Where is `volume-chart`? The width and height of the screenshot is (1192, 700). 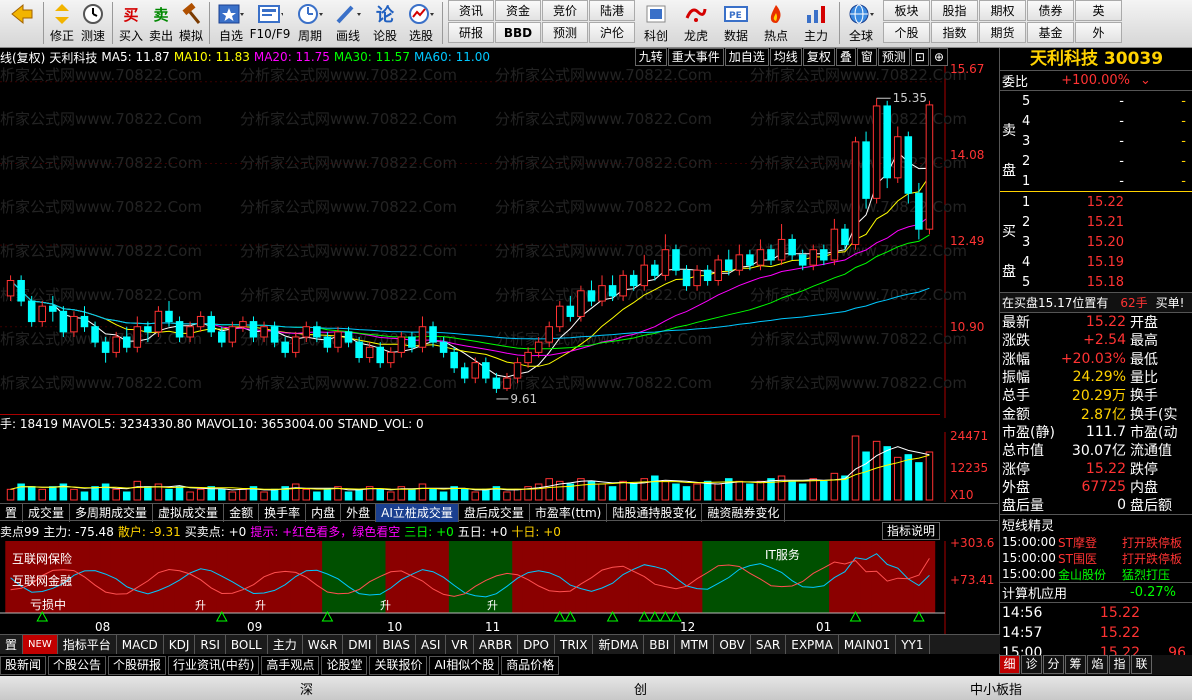 volume-chart is located at coordinates (499, 467).